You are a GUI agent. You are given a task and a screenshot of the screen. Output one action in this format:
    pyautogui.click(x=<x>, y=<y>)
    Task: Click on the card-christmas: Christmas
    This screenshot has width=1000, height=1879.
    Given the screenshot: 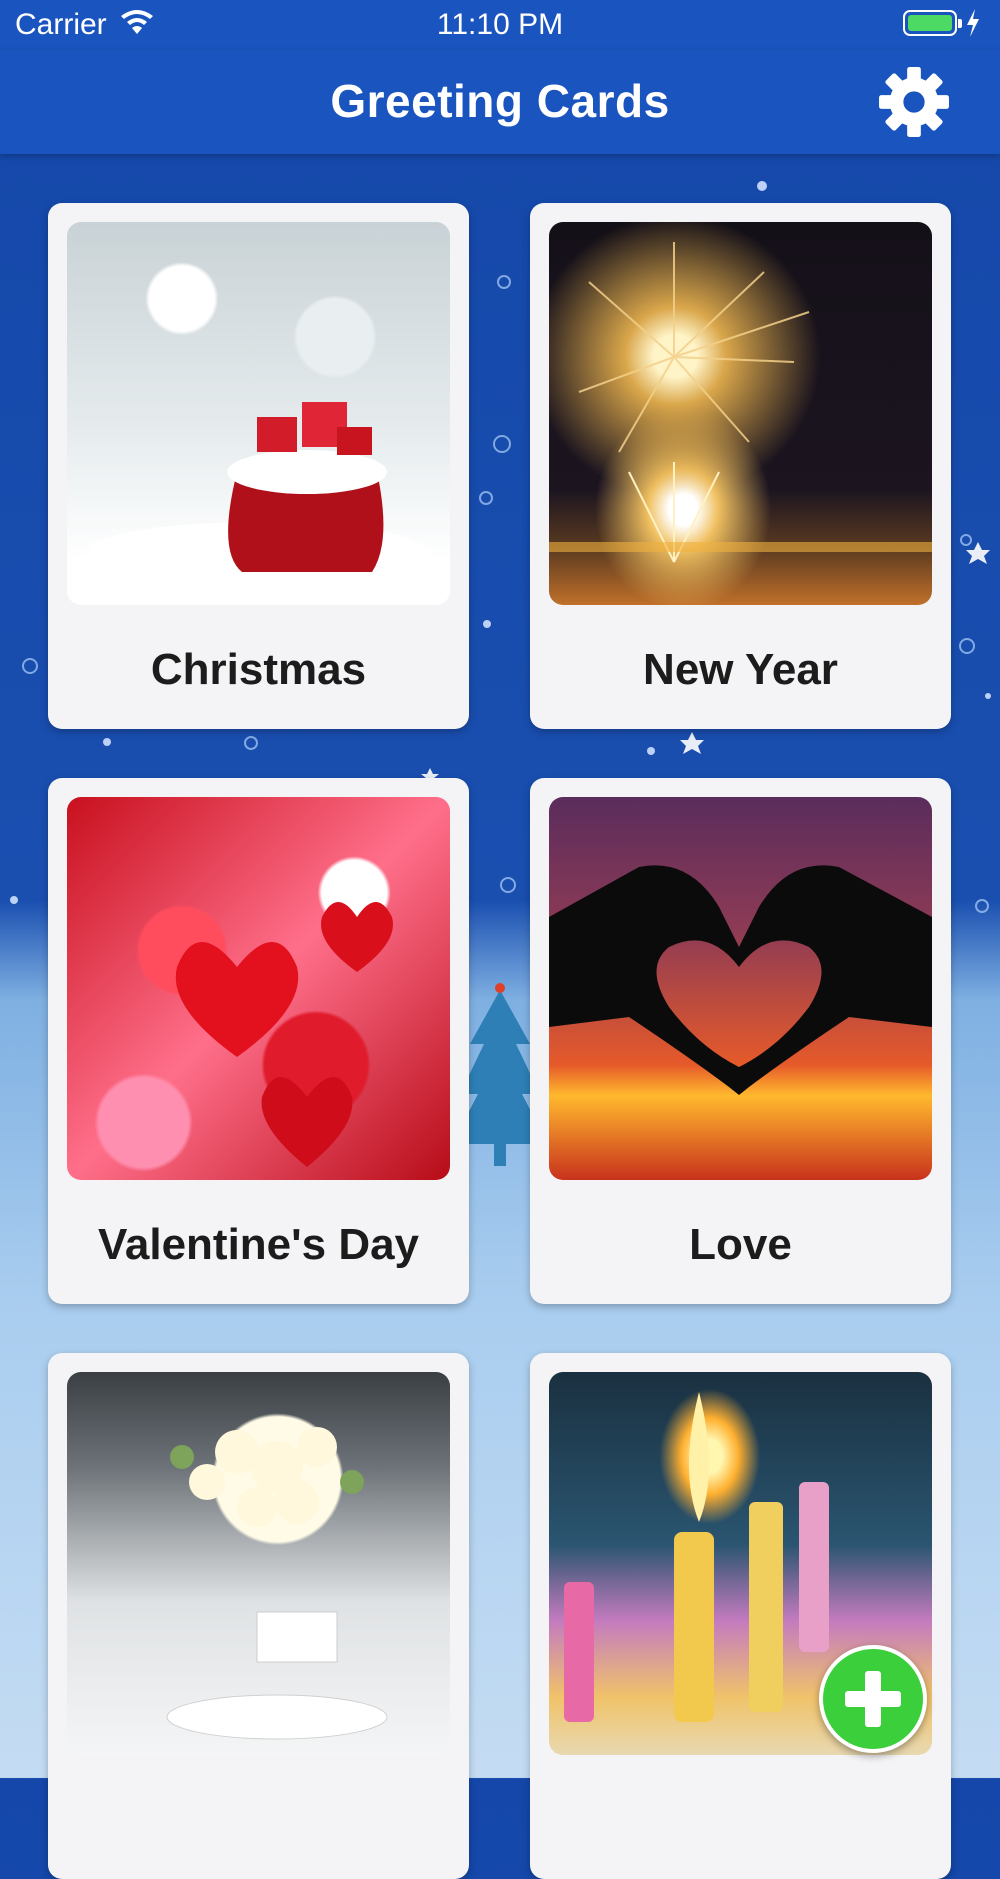 What is the action you would take?
    pyautogui.click(x=258, y=466)
    